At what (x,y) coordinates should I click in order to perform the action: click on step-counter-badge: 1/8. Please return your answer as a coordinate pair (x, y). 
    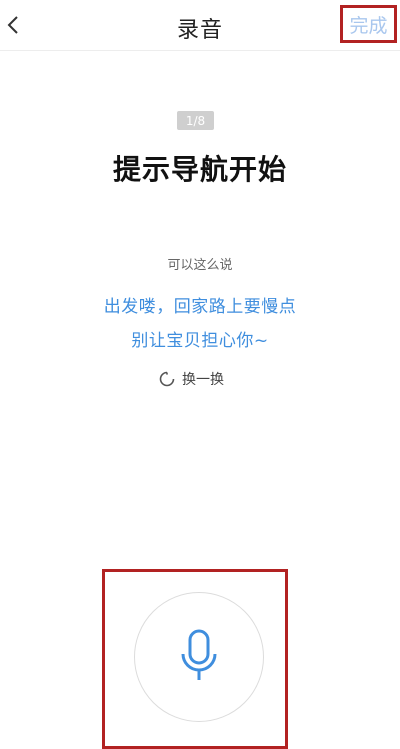
    Looking at the image, I should click on (195, 120).